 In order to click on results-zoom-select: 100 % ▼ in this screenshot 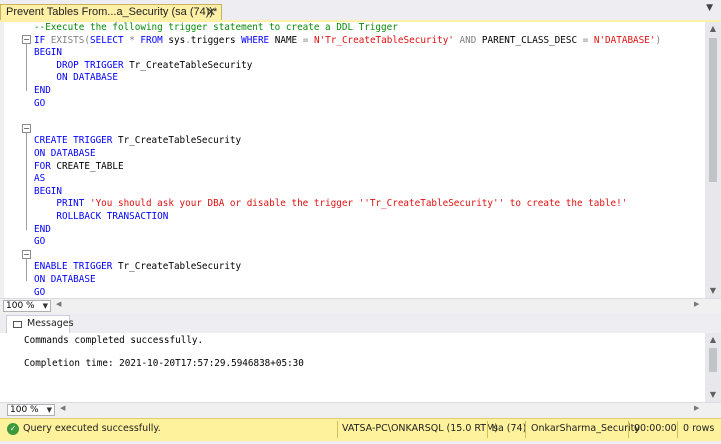, I will do `click(31, 410)`.